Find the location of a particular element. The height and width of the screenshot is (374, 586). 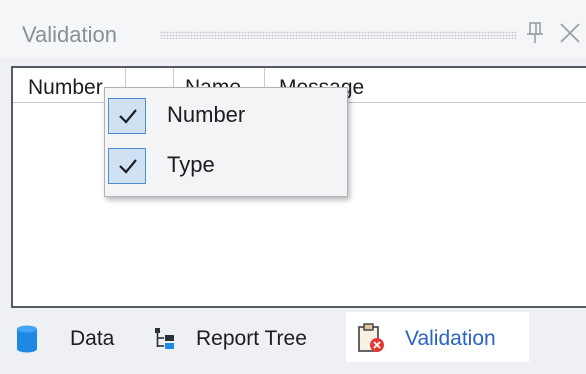

menu-item-number: Number is located at coordinates (226, 116).